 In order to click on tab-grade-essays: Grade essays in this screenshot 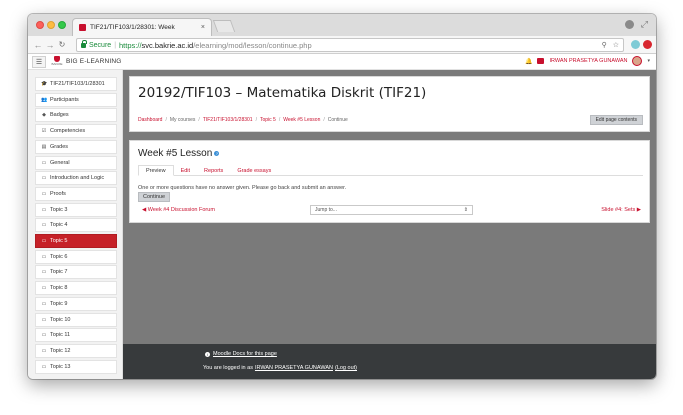, I will do `click(254, 170)`.